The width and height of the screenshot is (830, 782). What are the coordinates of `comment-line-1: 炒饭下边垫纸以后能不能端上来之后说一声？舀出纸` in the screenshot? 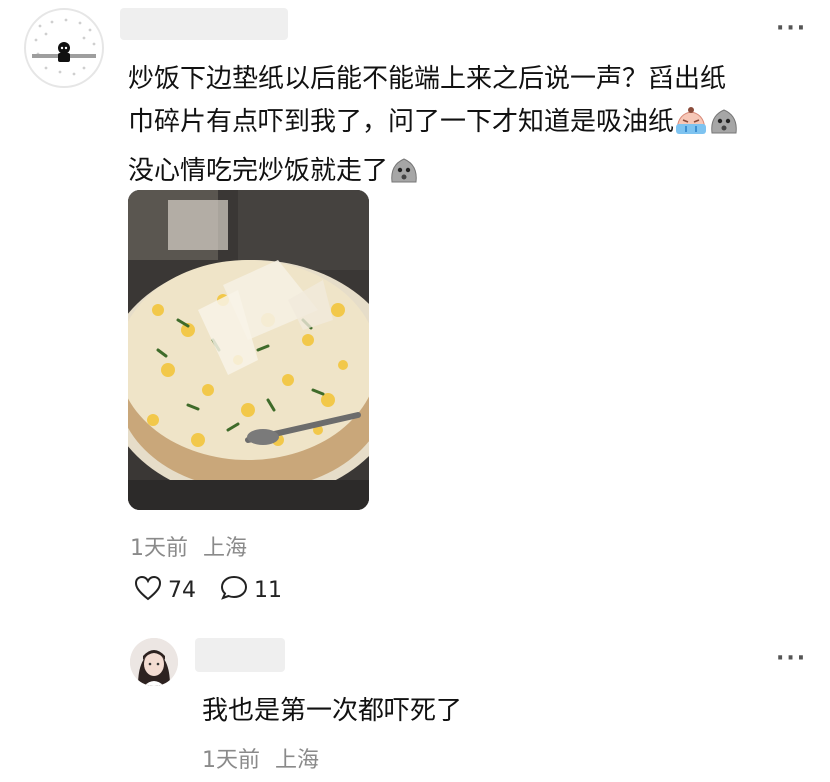 It's located at (427, 79).